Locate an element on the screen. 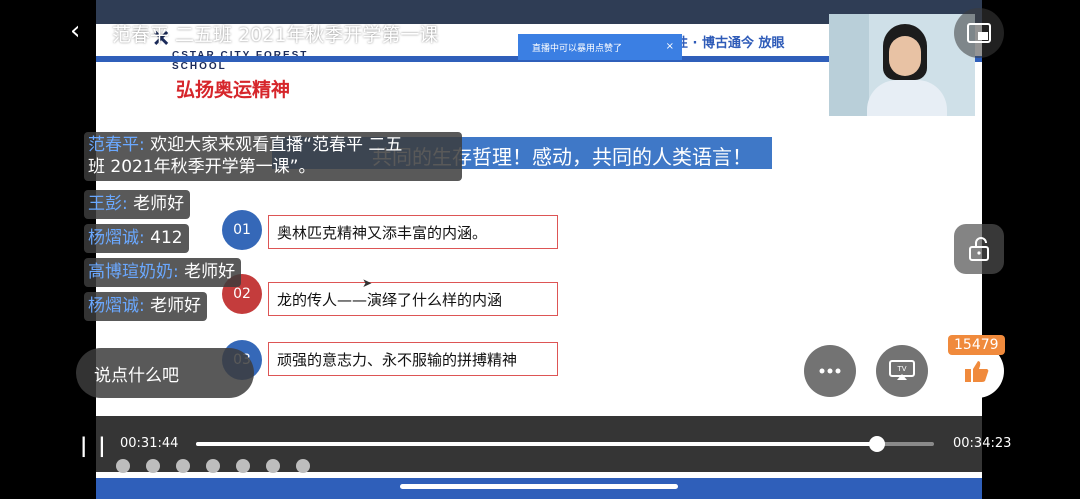  bullet-text-1: 奥林匹克精神又添丰富的内涵。 is located at coordinates (413, 232).